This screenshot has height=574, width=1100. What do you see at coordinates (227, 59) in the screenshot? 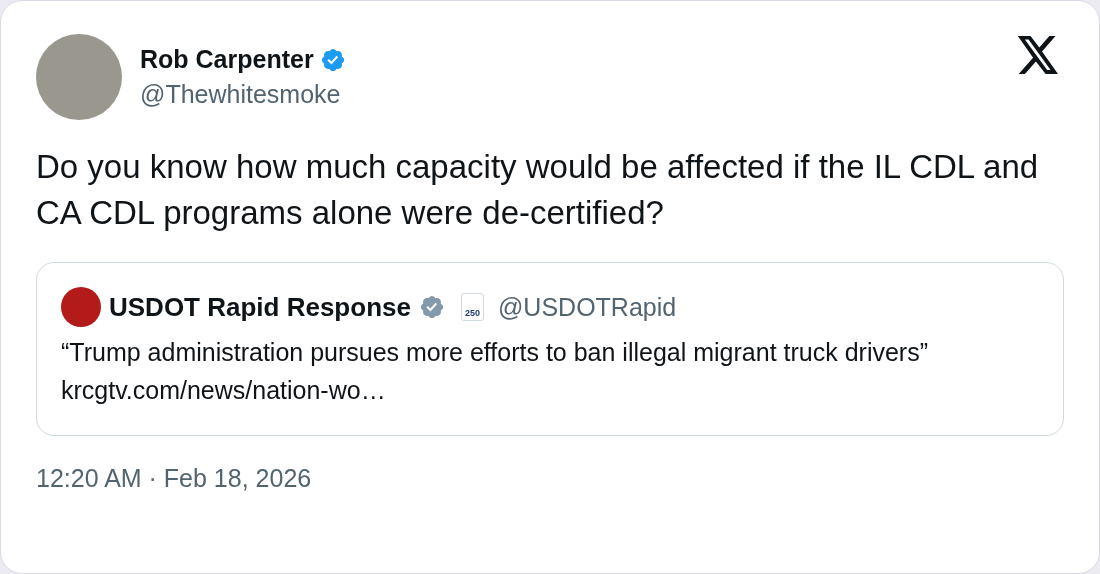
I see `author-name: Rob Carpenter` at bounding box center [227, 59].